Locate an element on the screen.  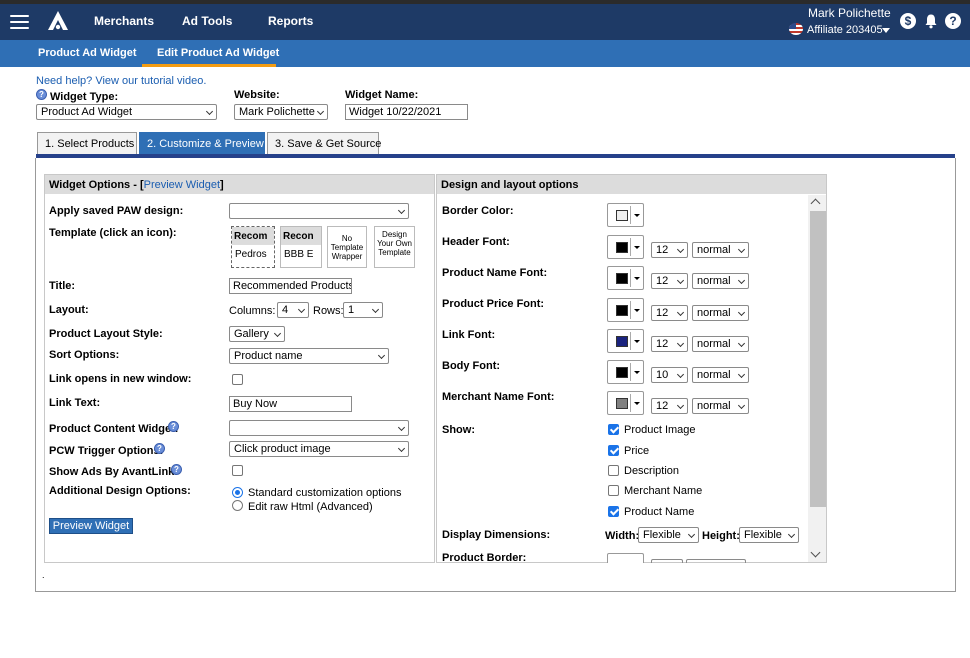
subnav-edit-product-ad-widget: Edit Product Ad Widget is located at coordinates (218, 53).